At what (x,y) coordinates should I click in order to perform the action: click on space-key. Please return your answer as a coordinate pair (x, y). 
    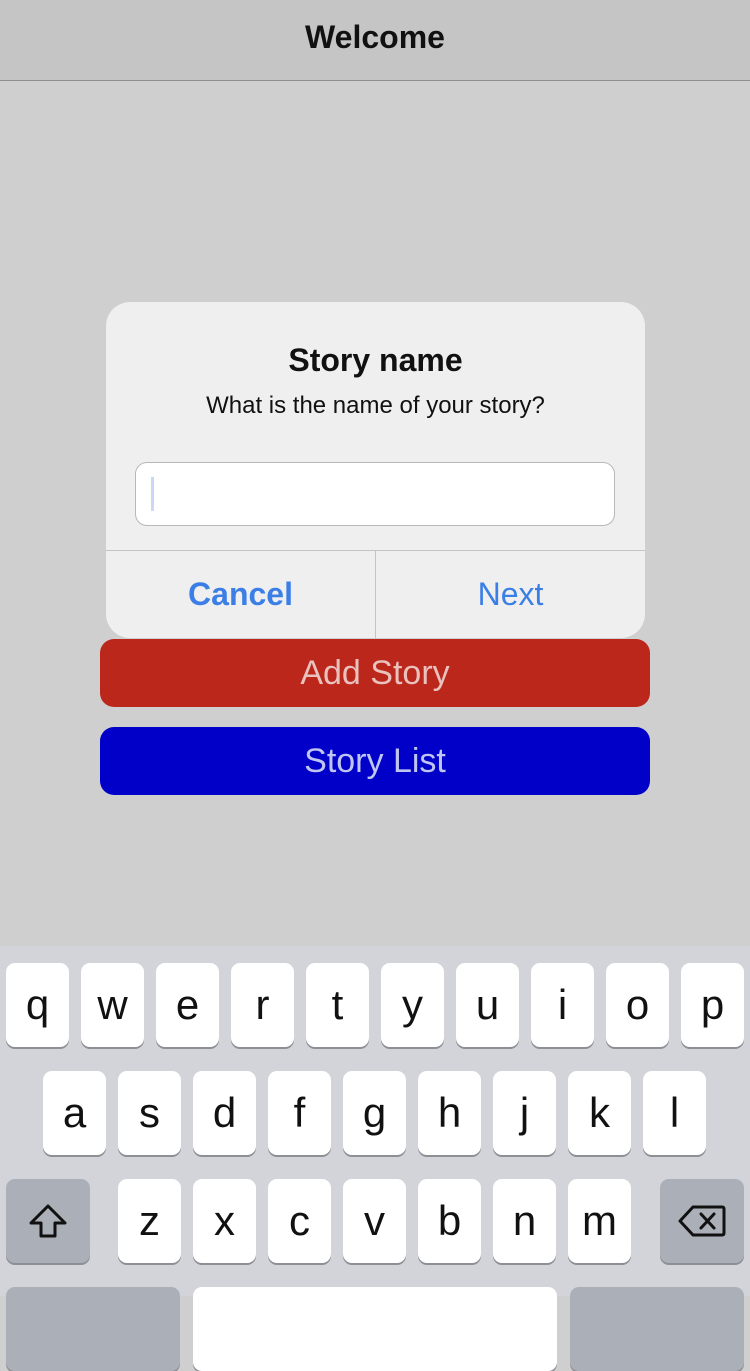
    Looking at the image, I should click on (375, 1329).